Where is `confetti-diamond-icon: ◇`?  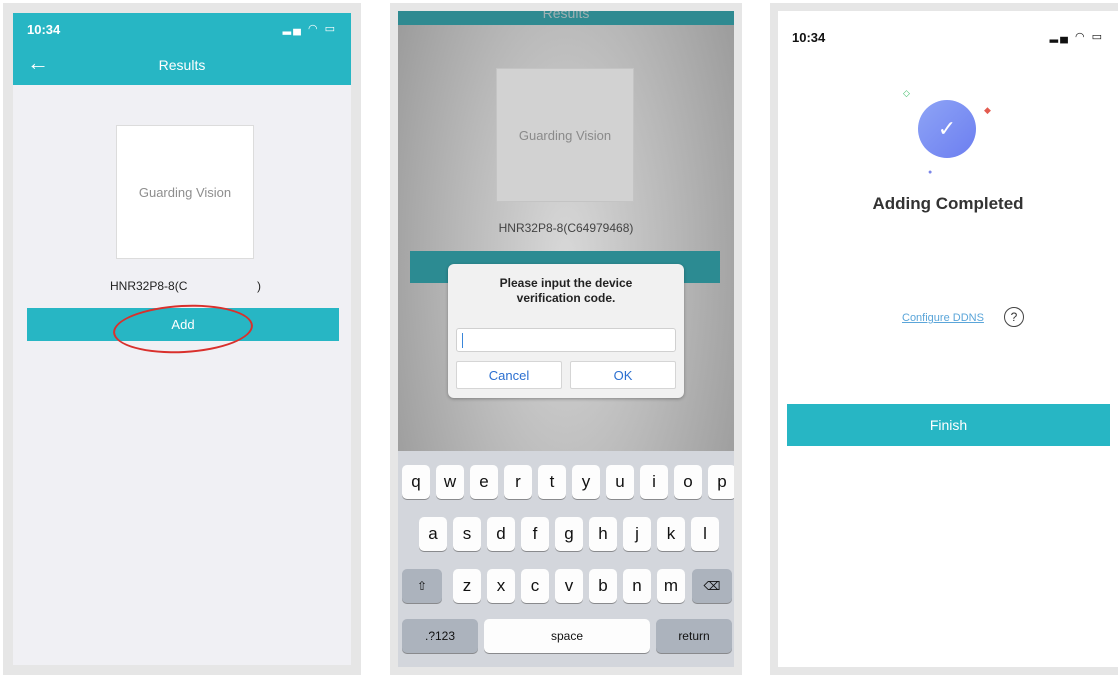 confetti-diamond-icon: ◇ is located at coordinates (906, 93).